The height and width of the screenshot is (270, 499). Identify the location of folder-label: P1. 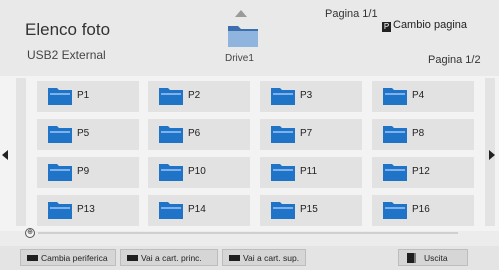
(83, 95).